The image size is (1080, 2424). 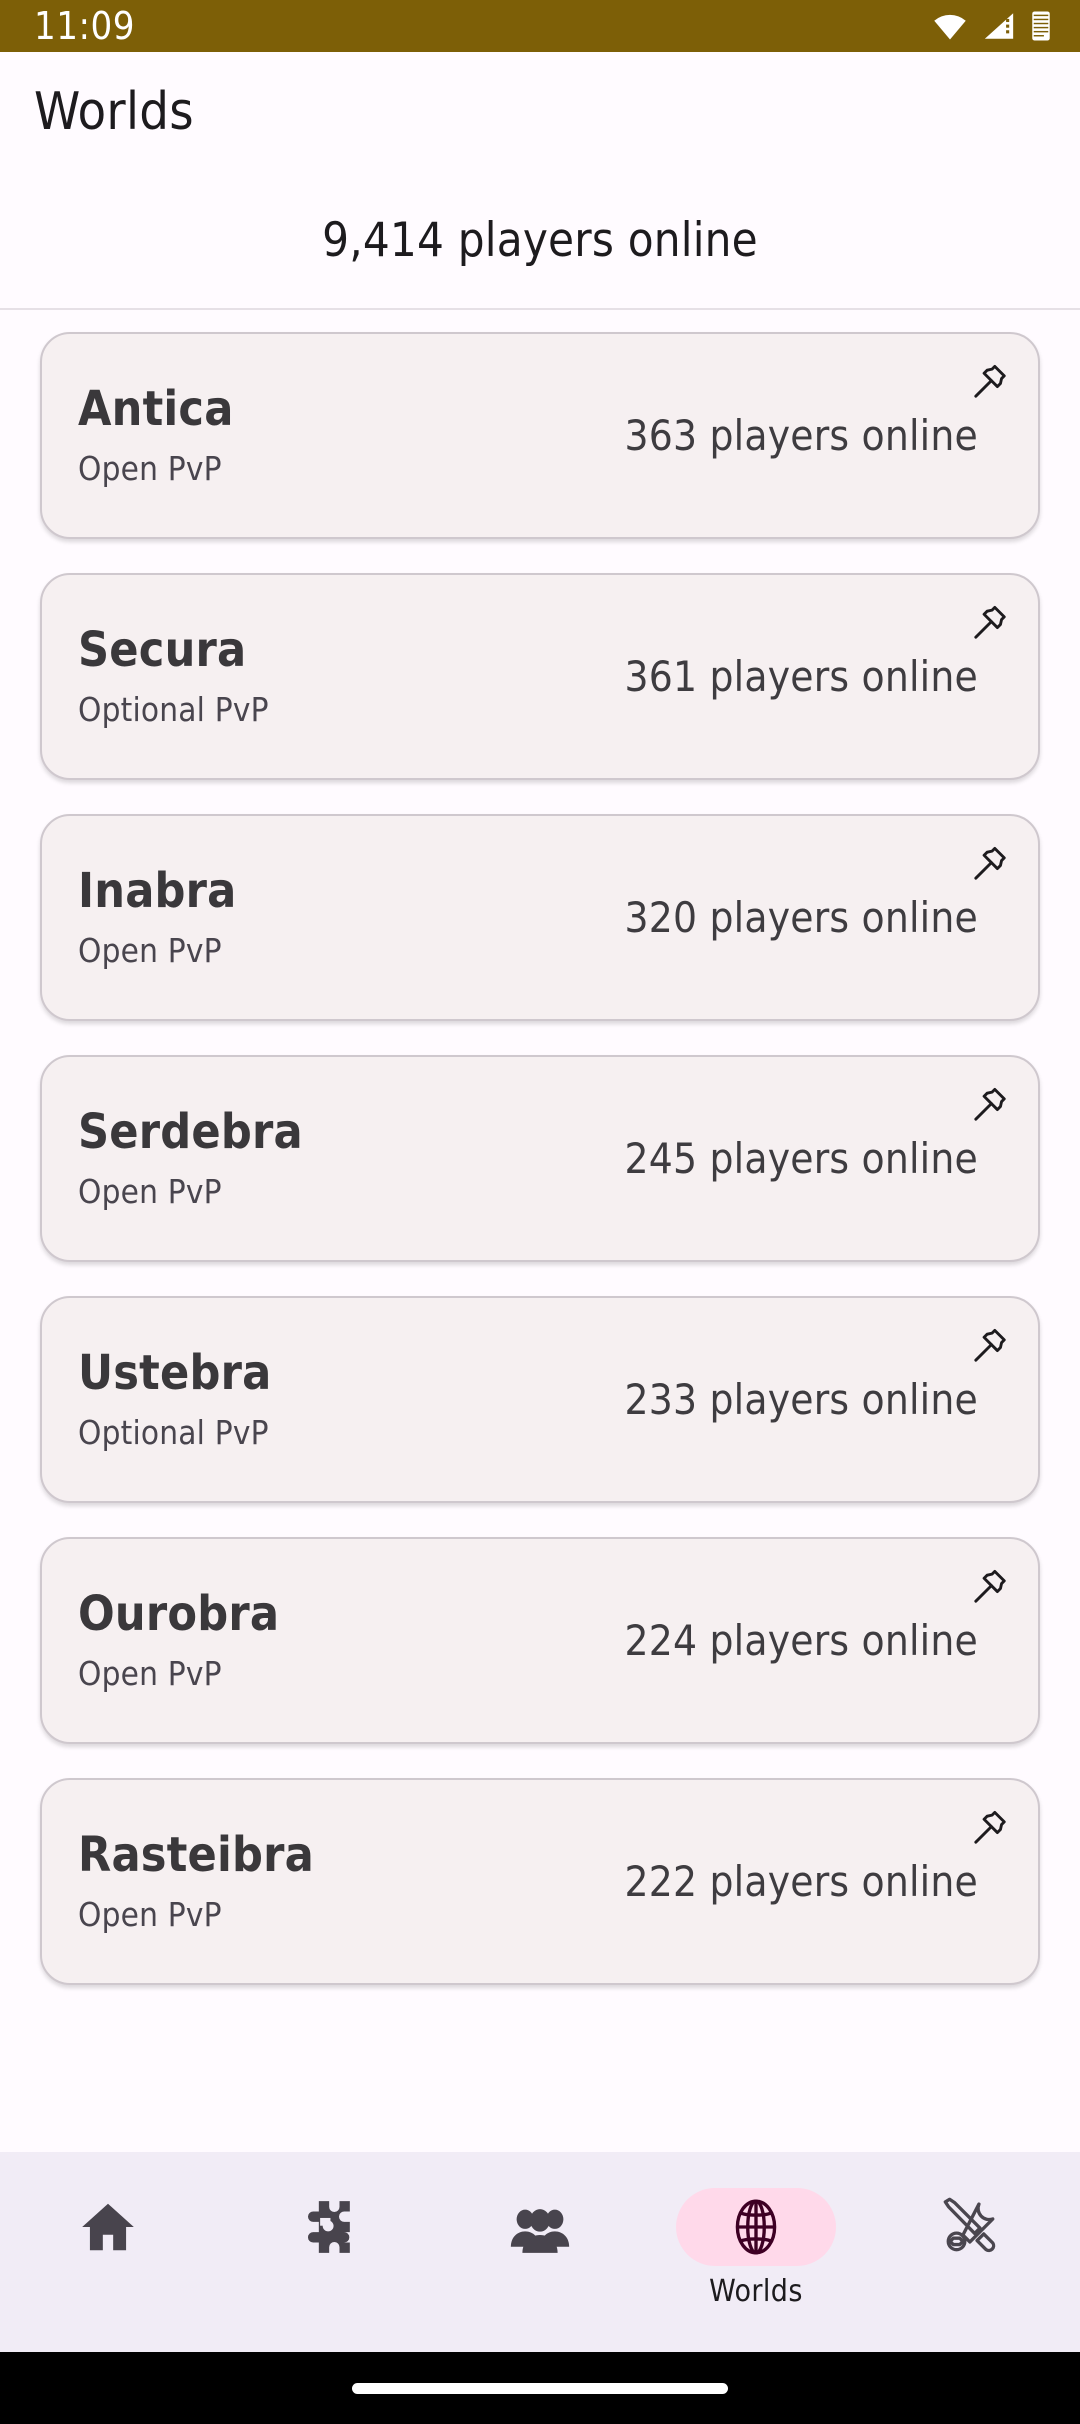 I want to click on globe-icon, so click(x=756, y=2227).